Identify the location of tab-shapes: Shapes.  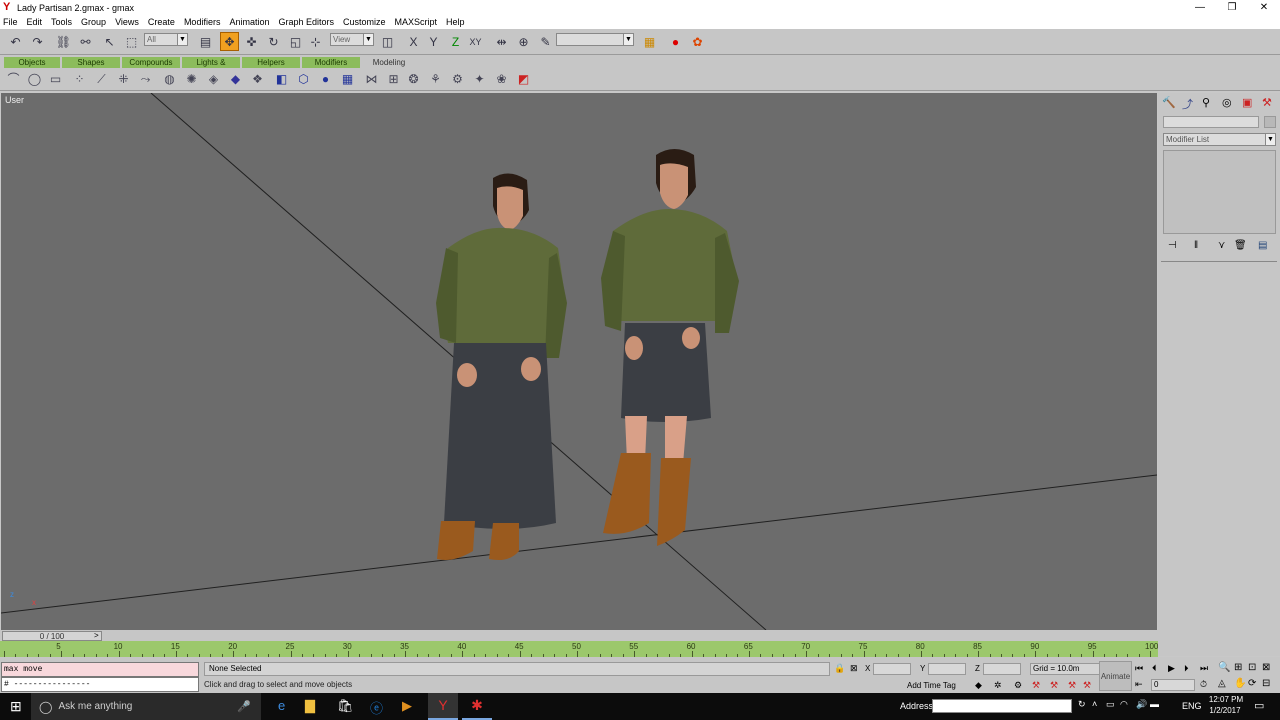
(91, 62).